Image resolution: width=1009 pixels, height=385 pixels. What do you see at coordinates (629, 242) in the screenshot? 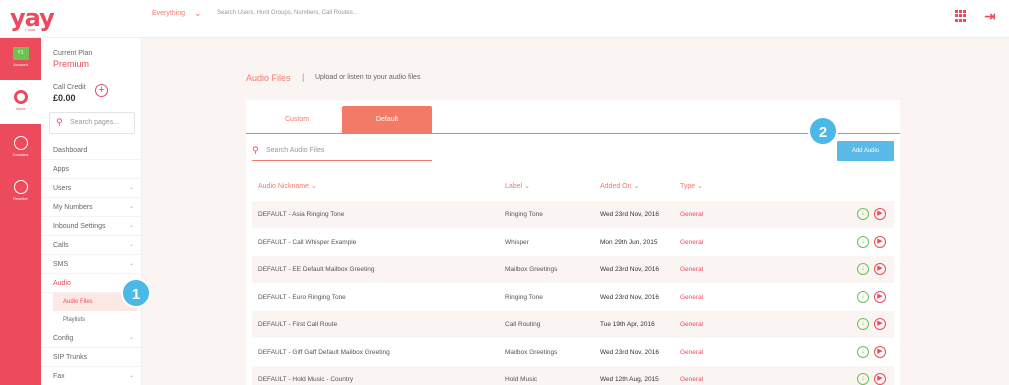
I see `cell-added-on: Mon 29th Jun, 2015` at bounding box center [629, 242].